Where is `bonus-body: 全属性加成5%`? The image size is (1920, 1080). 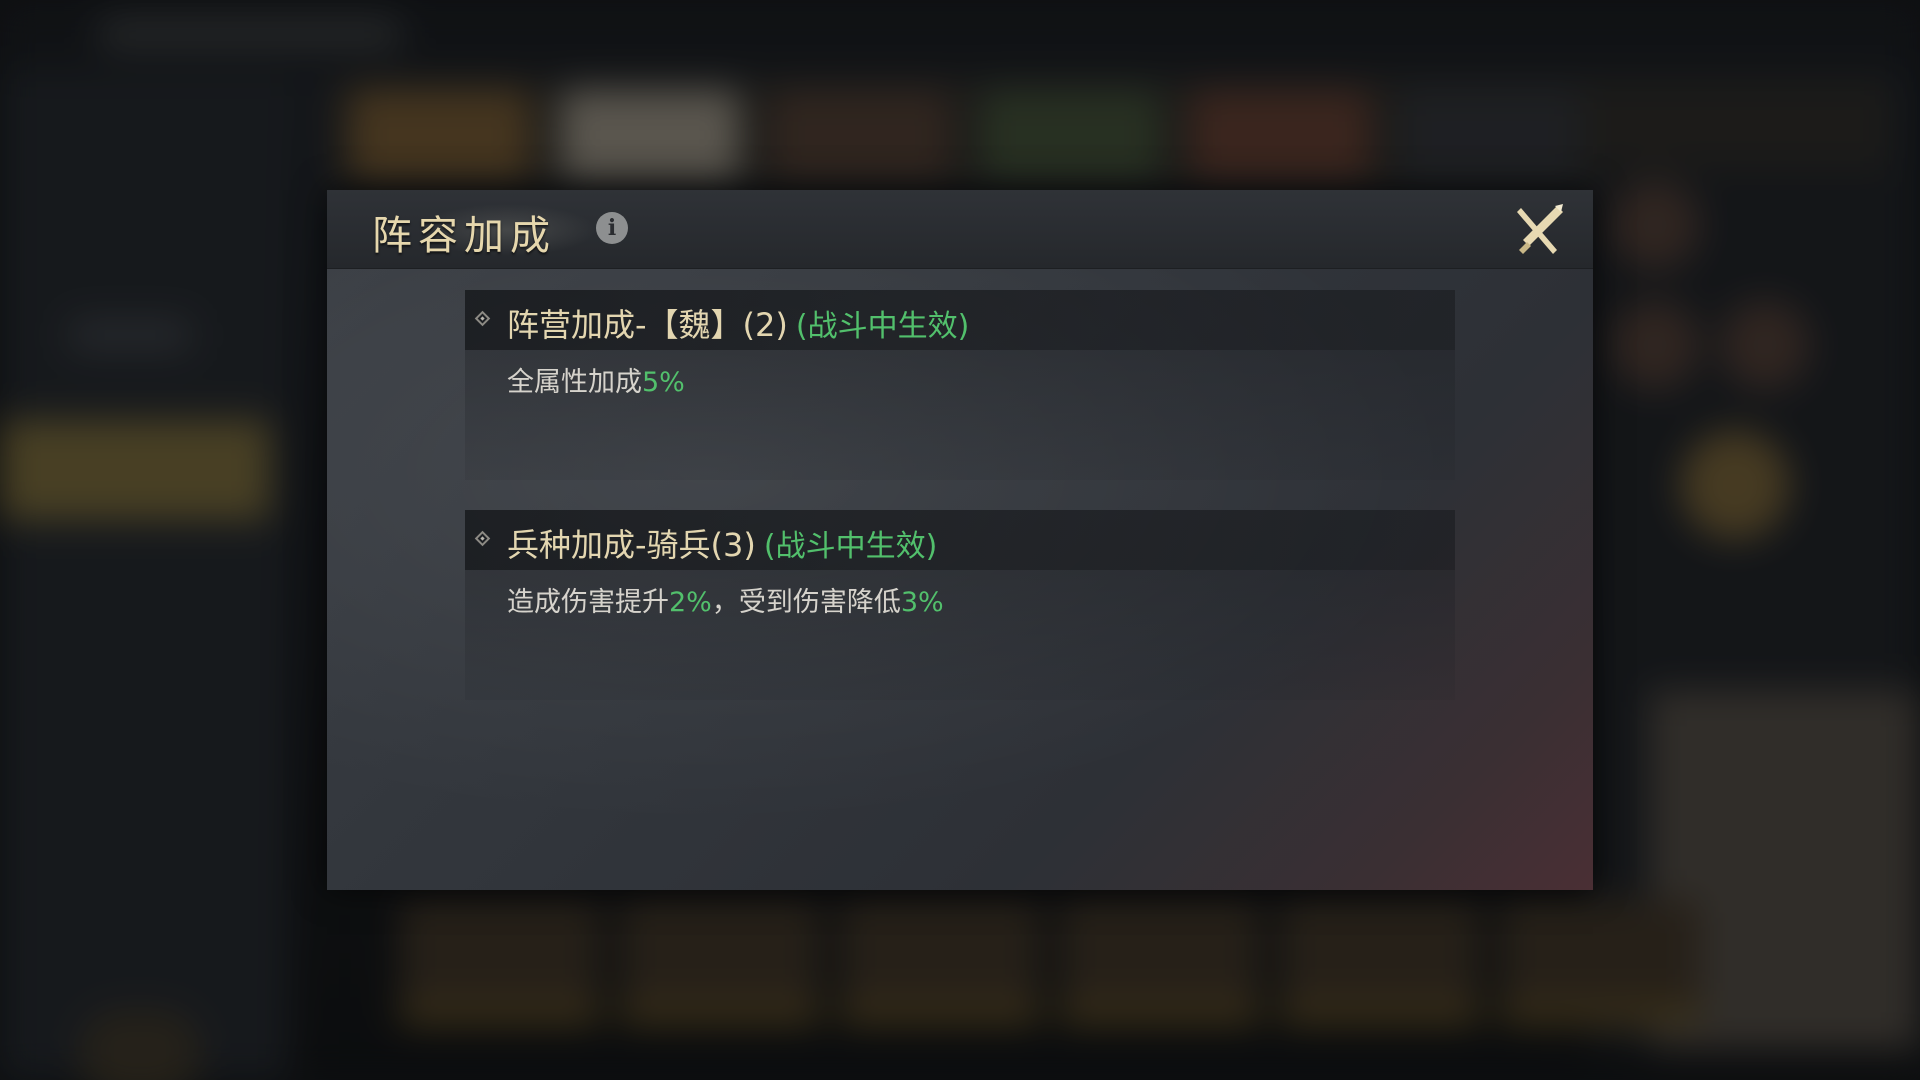 bonus-body: 全属性加成5% is located at coordinates (960, 415).